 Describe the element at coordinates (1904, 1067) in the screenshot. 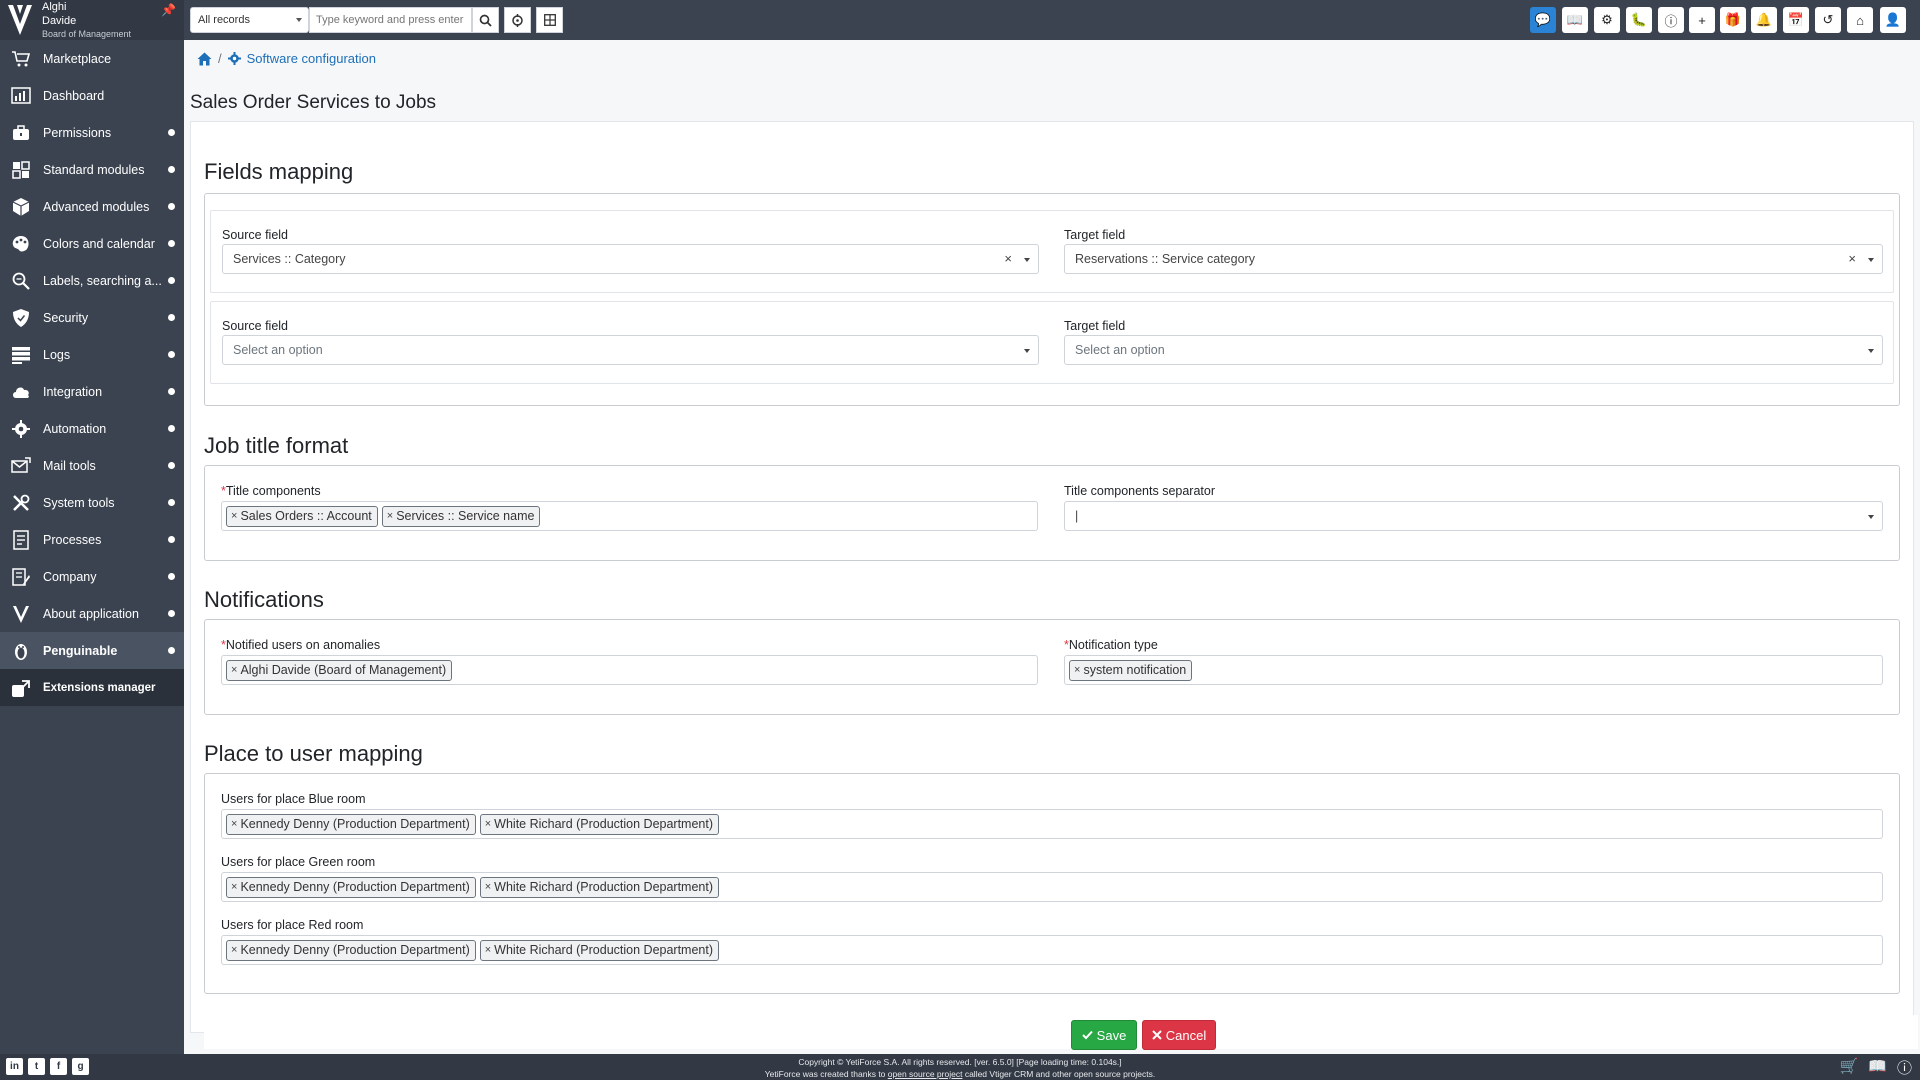

I see `info-icon: ⓘ` at that location.